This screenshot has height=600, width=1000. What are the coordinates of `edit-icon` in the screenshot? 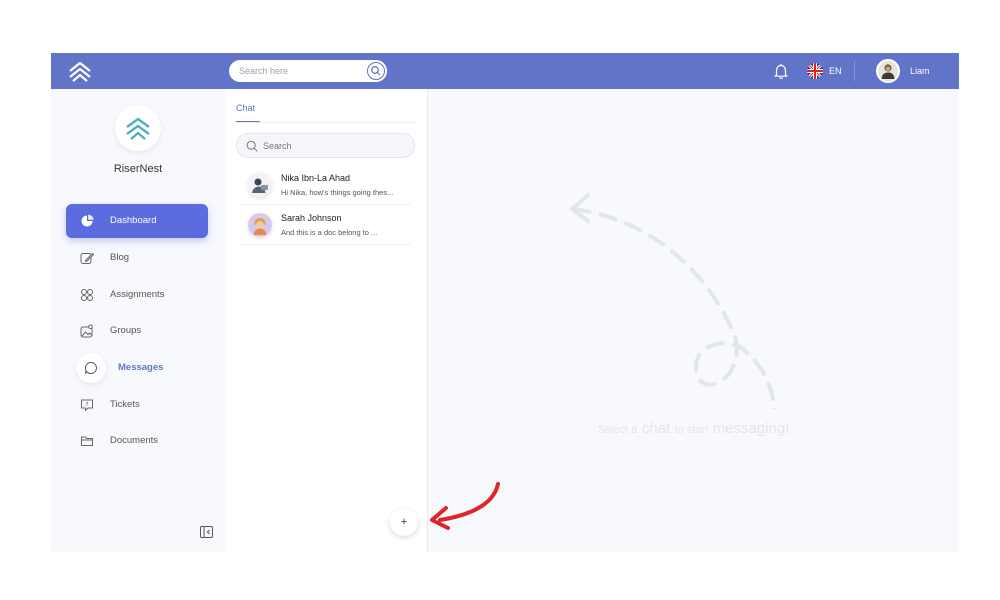 It's located at (87, 258).